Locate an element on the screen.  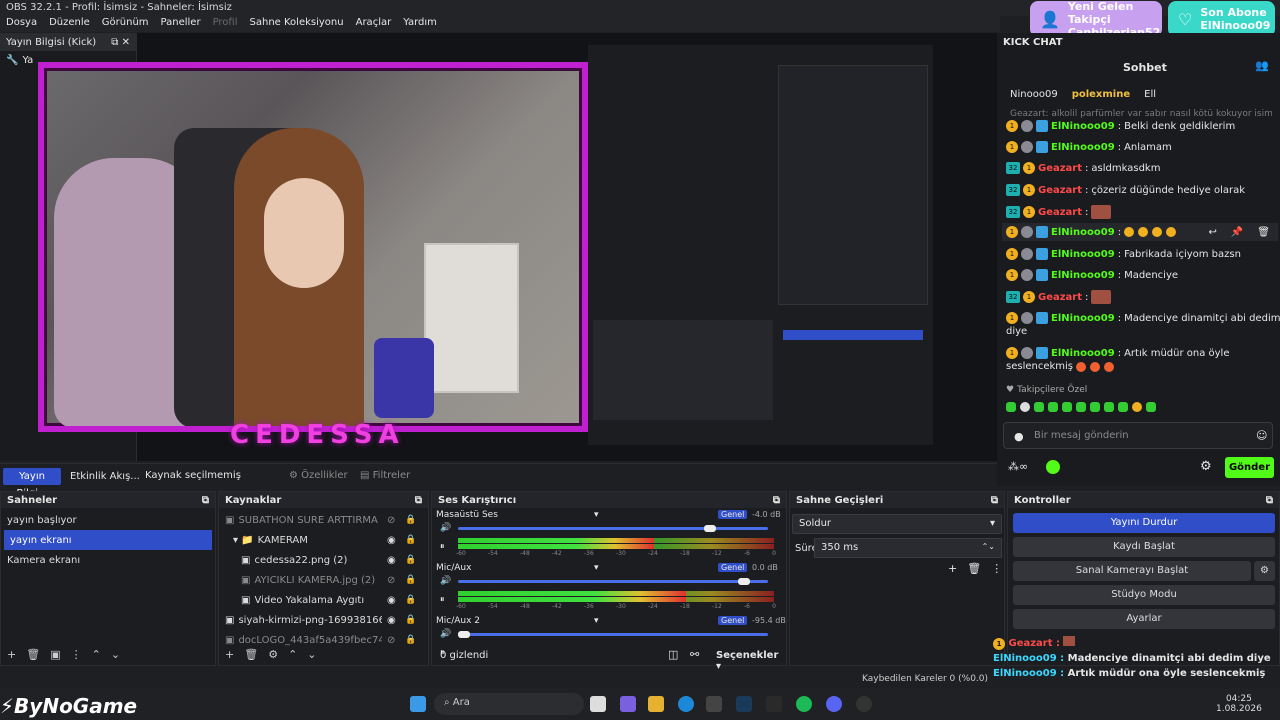
emoji-picker-icon: ☺ is located at coordinates (1261, 435).